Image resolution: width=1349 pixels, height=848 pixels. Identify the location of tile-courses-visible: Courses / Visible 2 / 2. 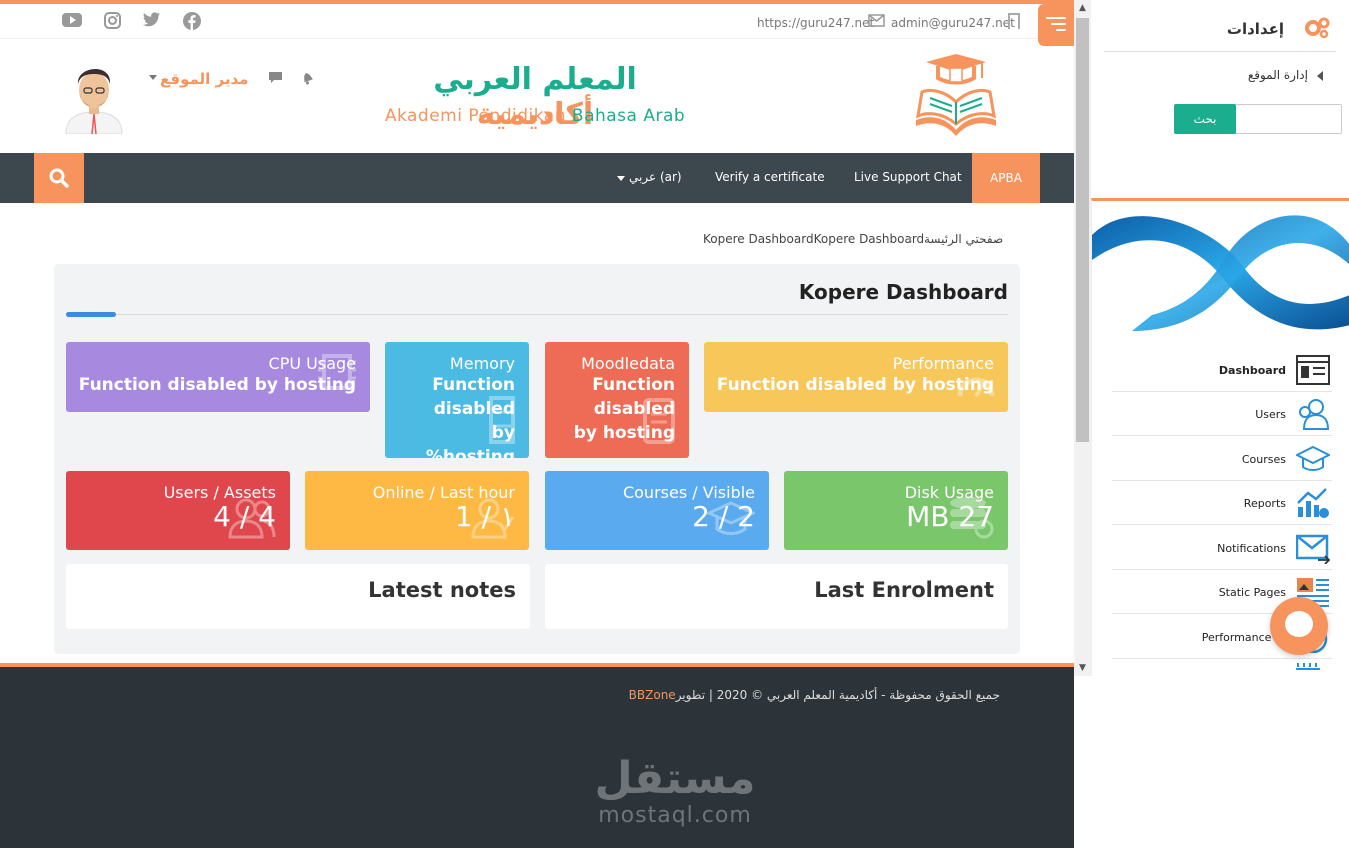
(657, 510).